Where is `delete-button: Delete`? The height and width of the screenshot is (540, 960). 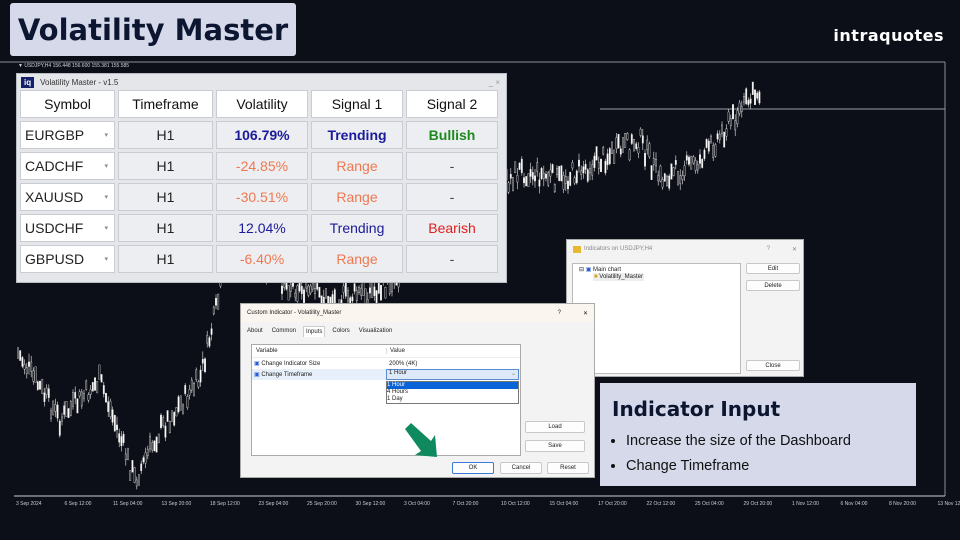
delete-button: Delete is located at coordinates (773, 285).